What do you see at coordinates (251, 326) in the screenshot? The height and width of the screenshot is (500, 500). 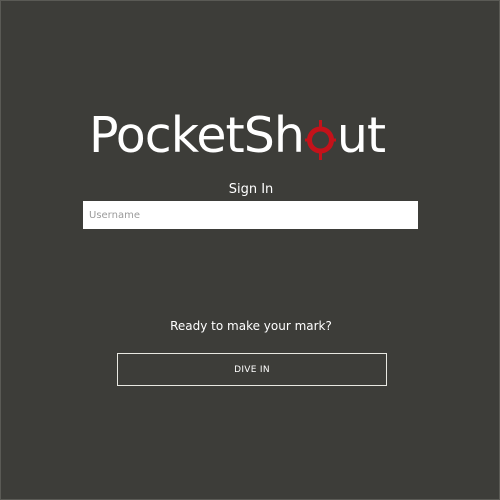 I see `tagline-text: Ready to make your mark?` at bounding box center [251, 326].